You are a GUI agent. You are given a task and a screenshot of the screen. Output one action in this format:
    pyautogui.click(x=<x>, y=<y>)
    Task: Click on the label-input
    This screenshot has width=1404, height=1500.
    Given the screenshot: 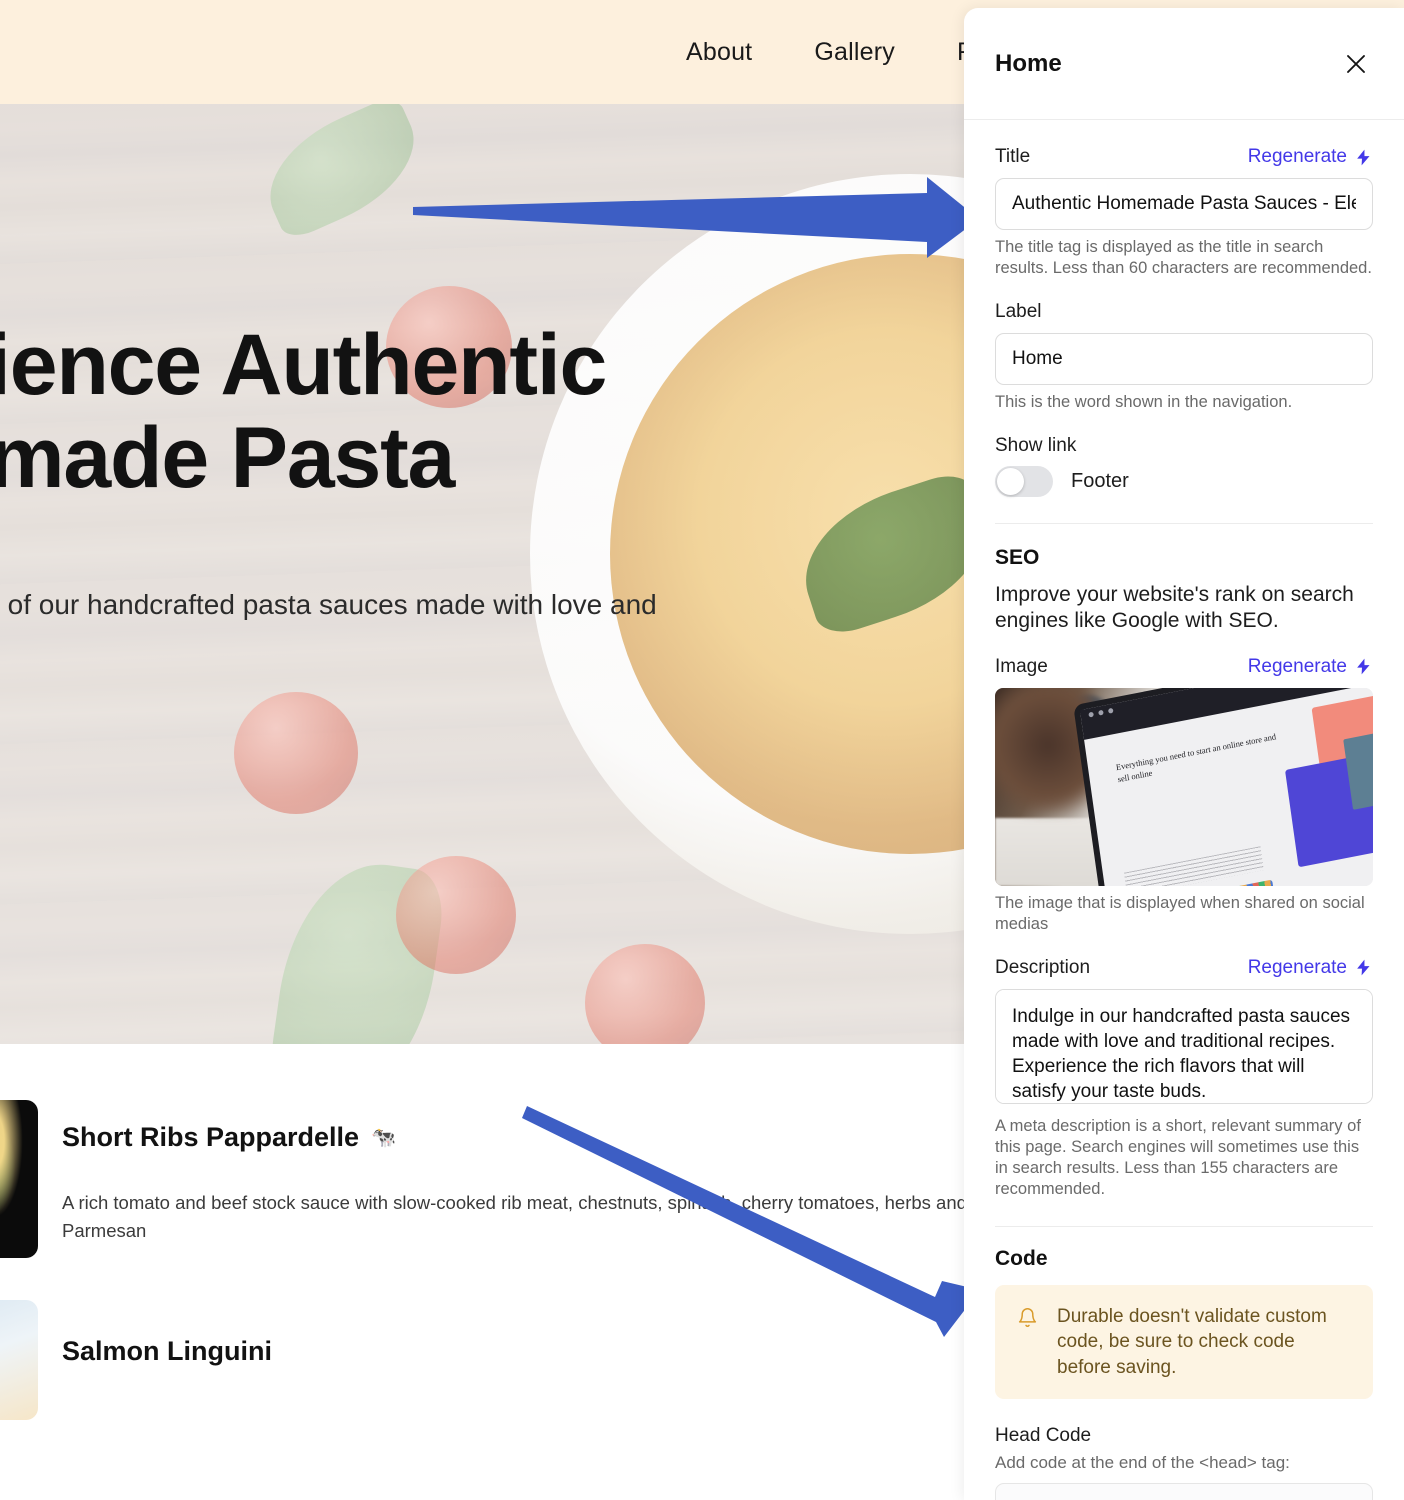 What is the action you would take?
    pyautogui.click(x=1184, y=359)
    